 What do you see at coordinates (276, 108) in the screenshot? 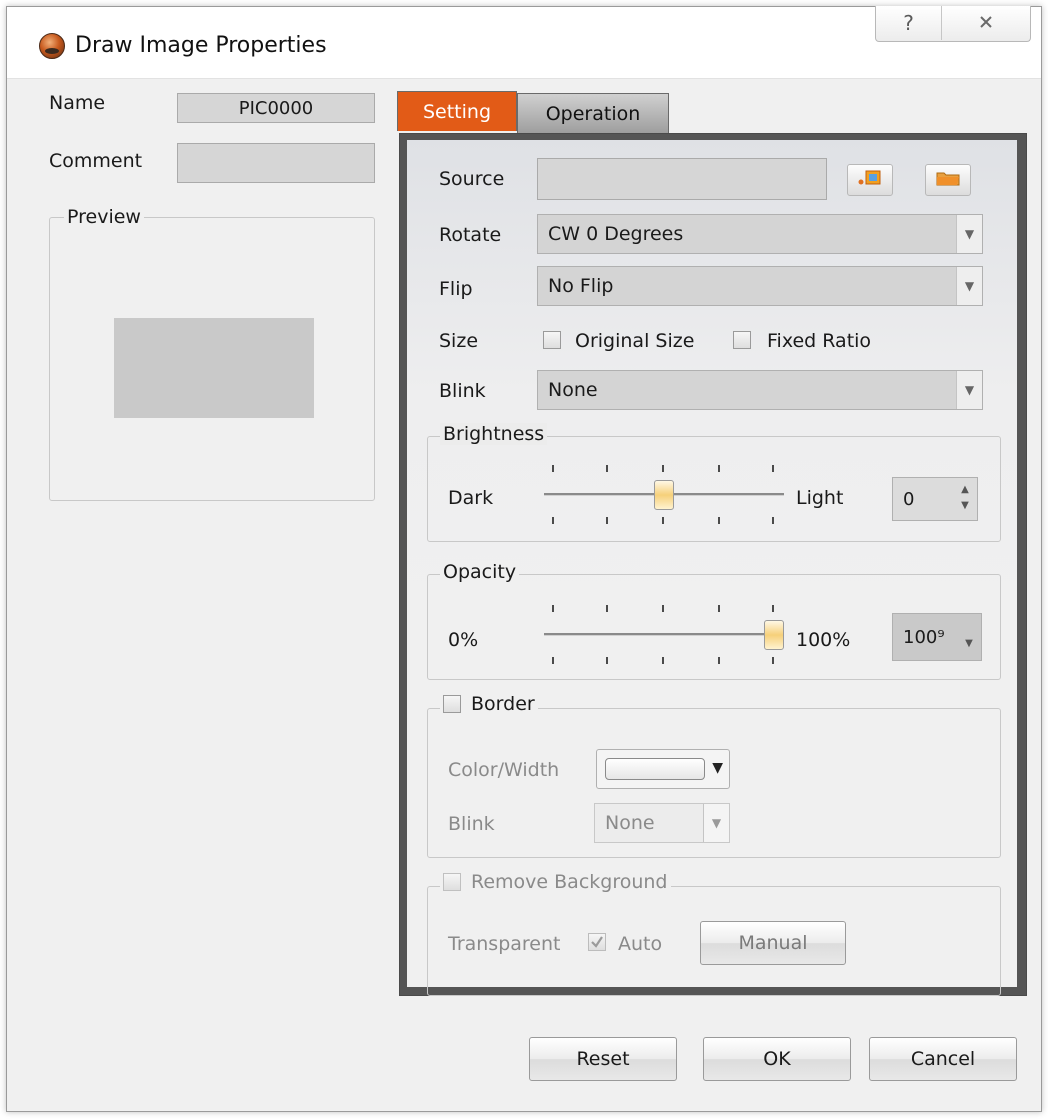
I see `name-field: PIC0000` at bounding box center [276, 108].